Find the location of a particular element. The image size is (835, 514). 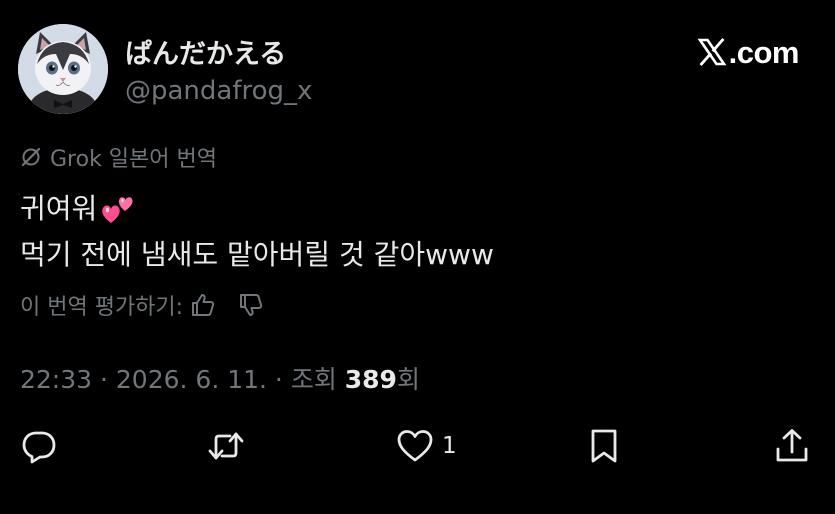

grok-translation-label: Grok 일본어 번역 is located at coordinates (118, 157).